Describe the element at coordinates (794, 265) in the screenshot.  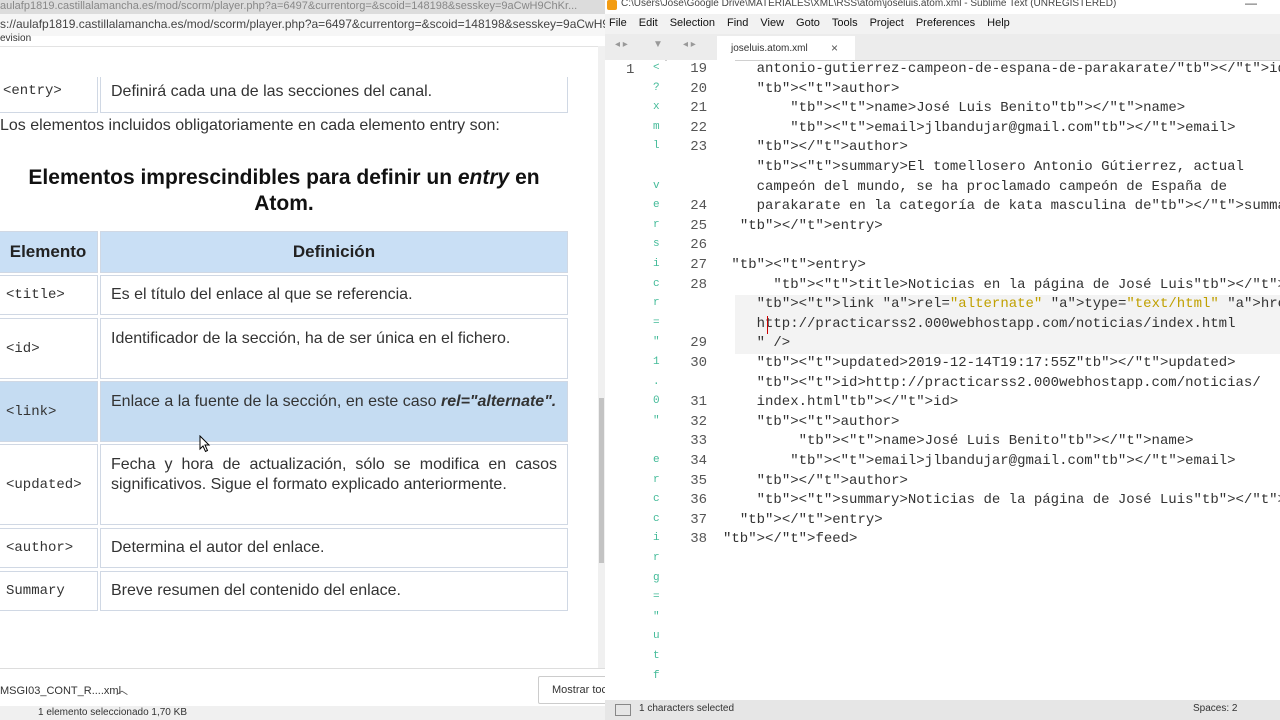
I see `code-line: "tb"><"t">entry>` at that location.